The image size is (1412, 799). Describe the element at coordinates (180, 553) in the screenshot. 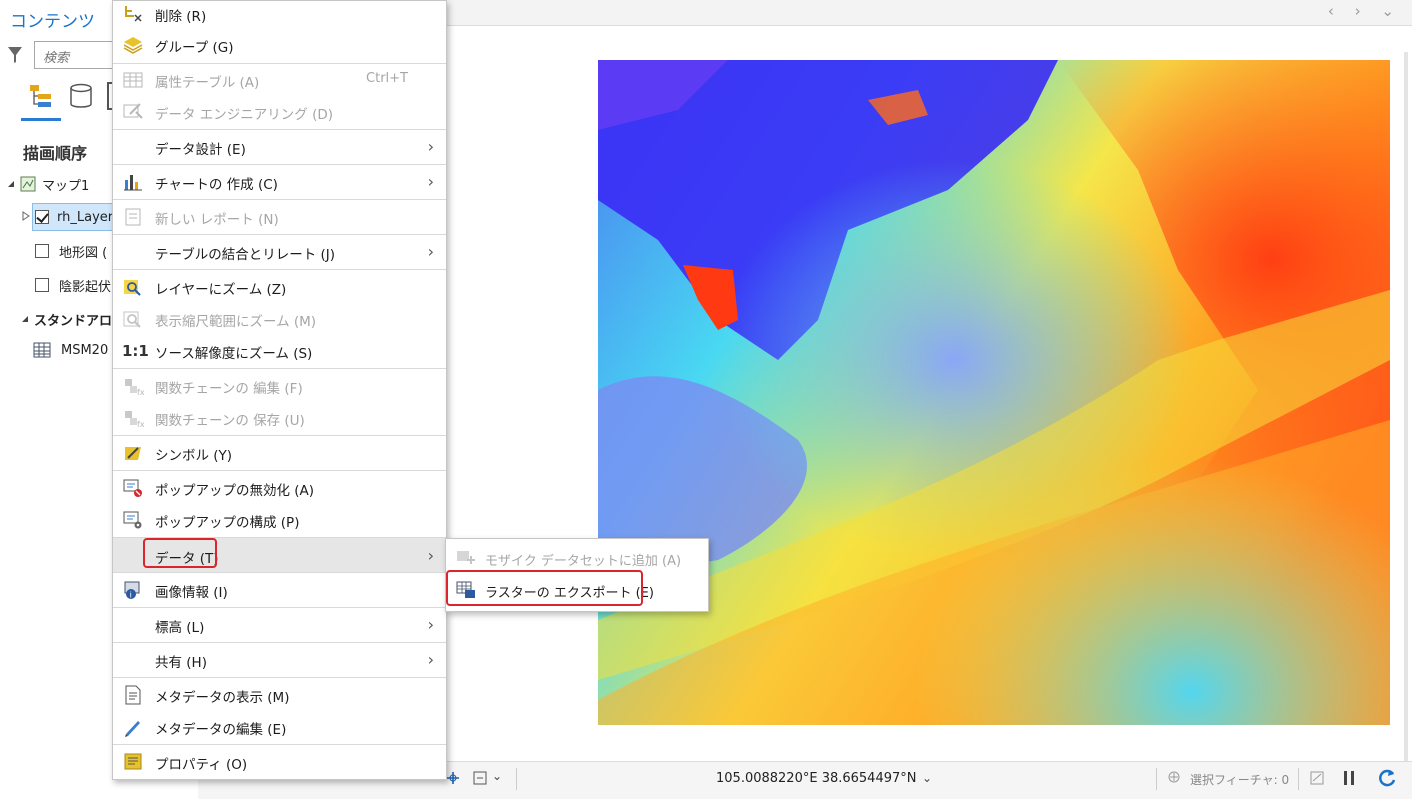

I see `data-menu-highlight-box` at that location.